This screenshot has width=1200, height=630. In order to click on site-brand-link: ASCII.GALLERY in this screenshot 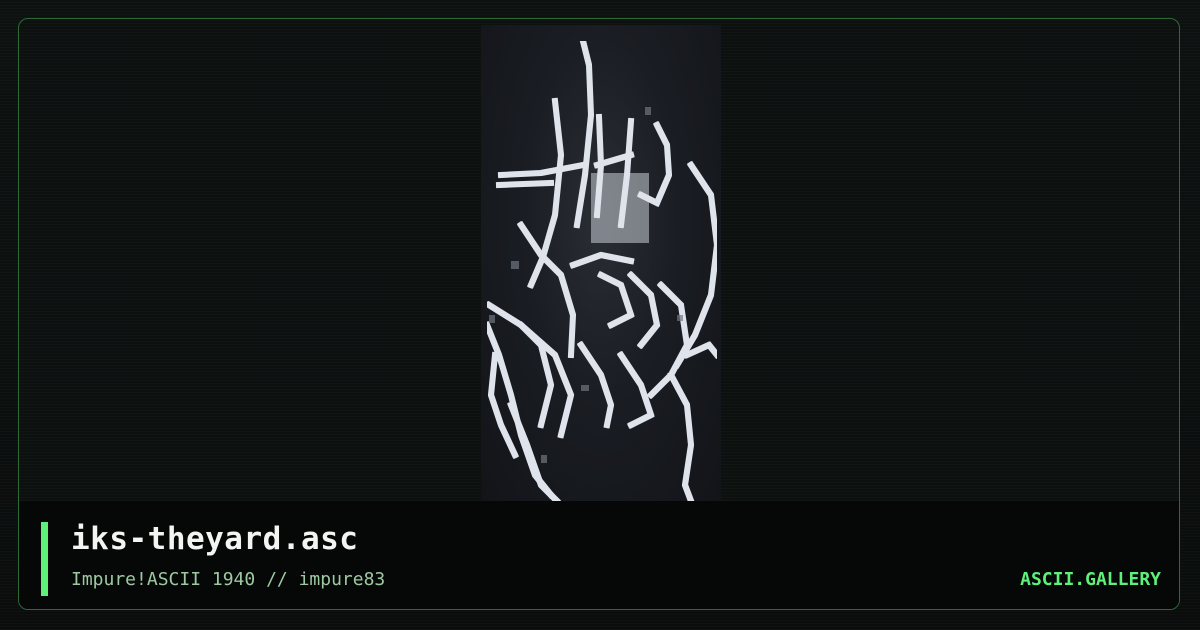, I will do `click(1090, 579)`.